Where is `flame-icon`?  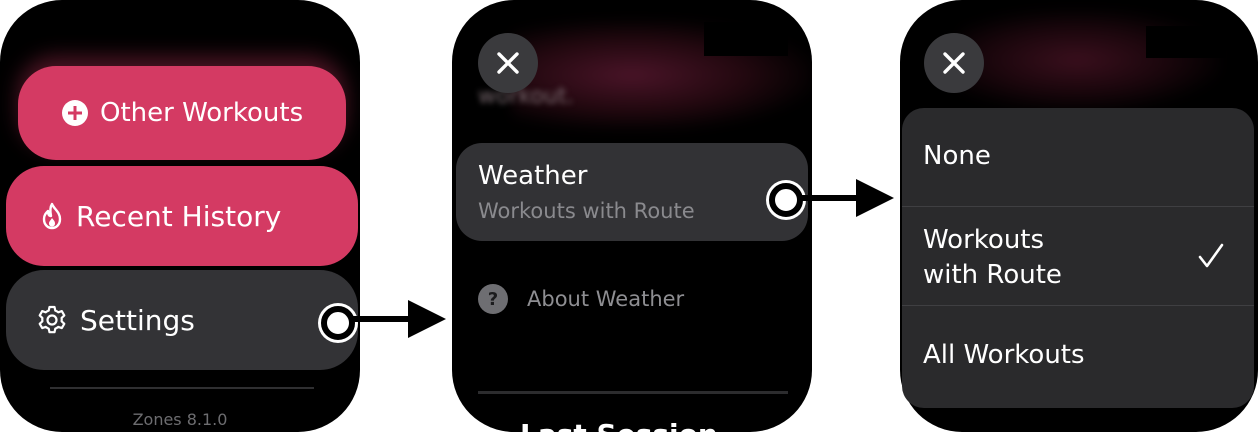
flame-icon is located at coordinates (52, 216).